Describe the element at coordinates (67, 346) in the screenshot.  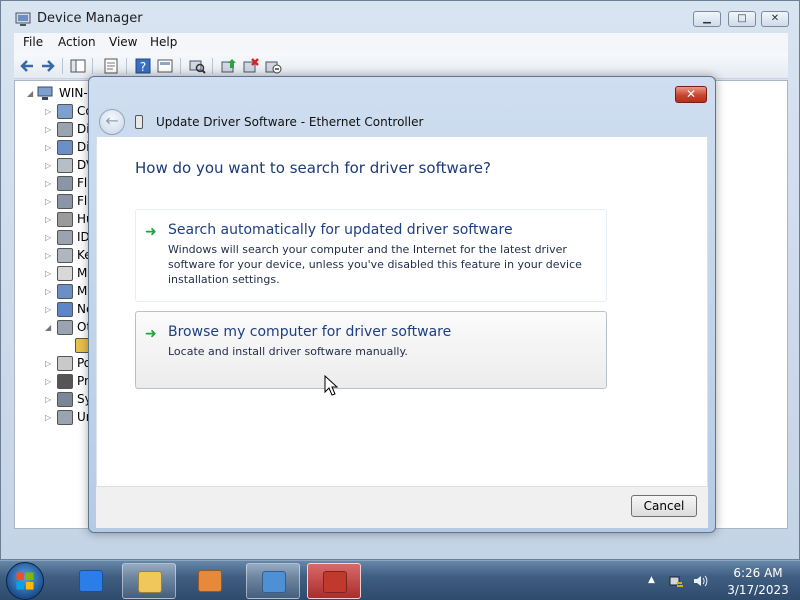
I see `tree-connector` at that location.